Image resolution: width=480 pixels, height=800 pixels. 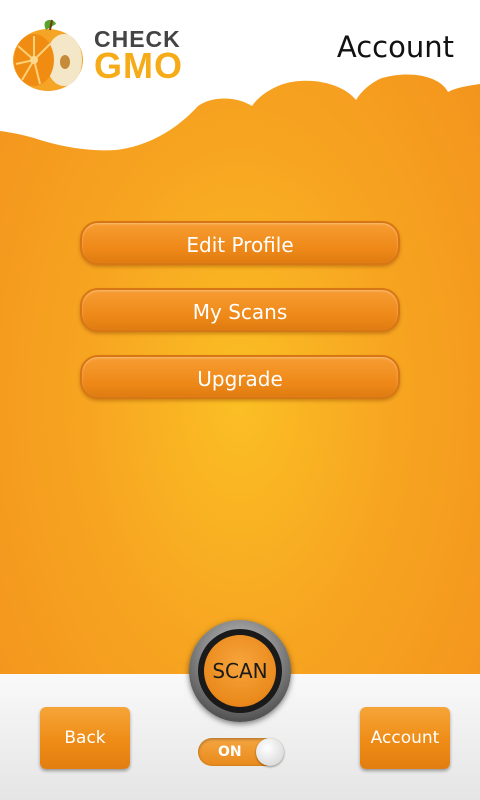 I want to click on orange-apple-icon, so click(x=48, y=55).